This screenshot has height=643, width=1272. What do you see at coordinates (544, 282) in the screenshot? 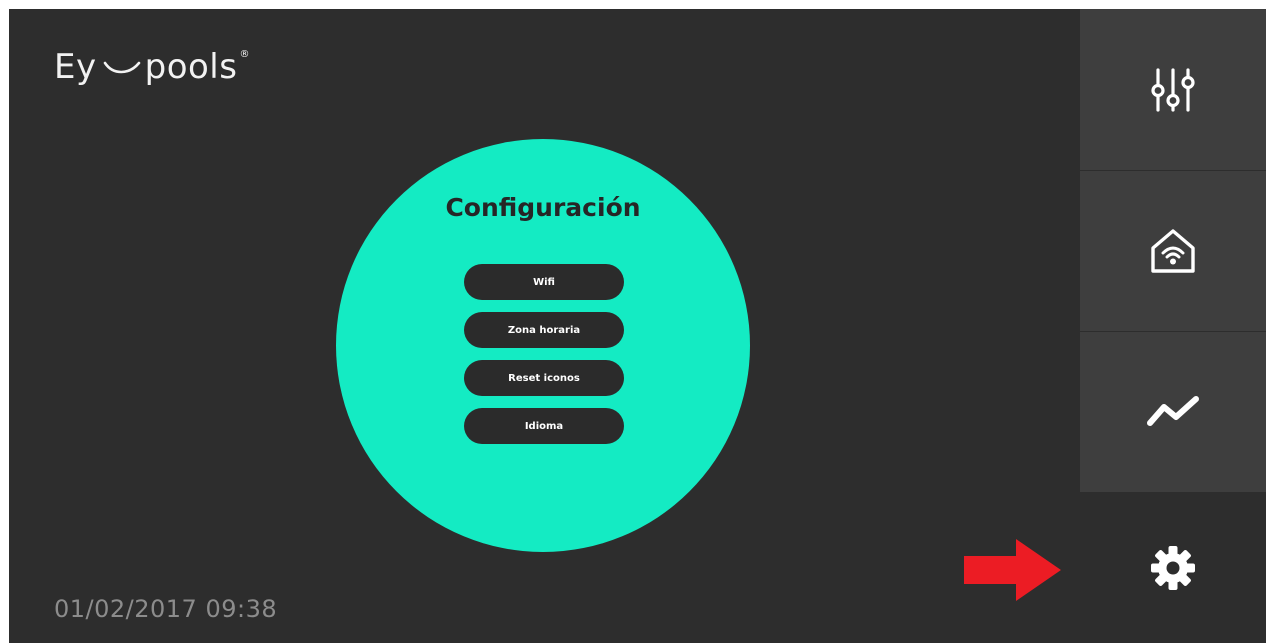
I see `wifi-button: Wifi` at bounding box center [544, 282].